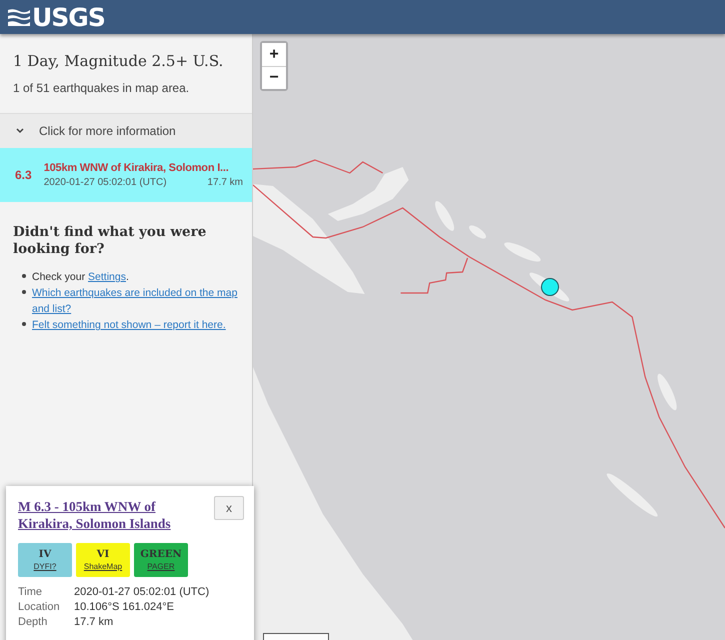 This screenshot has width=725, height=640. I want to click on scale-bar, so click(296, 636).